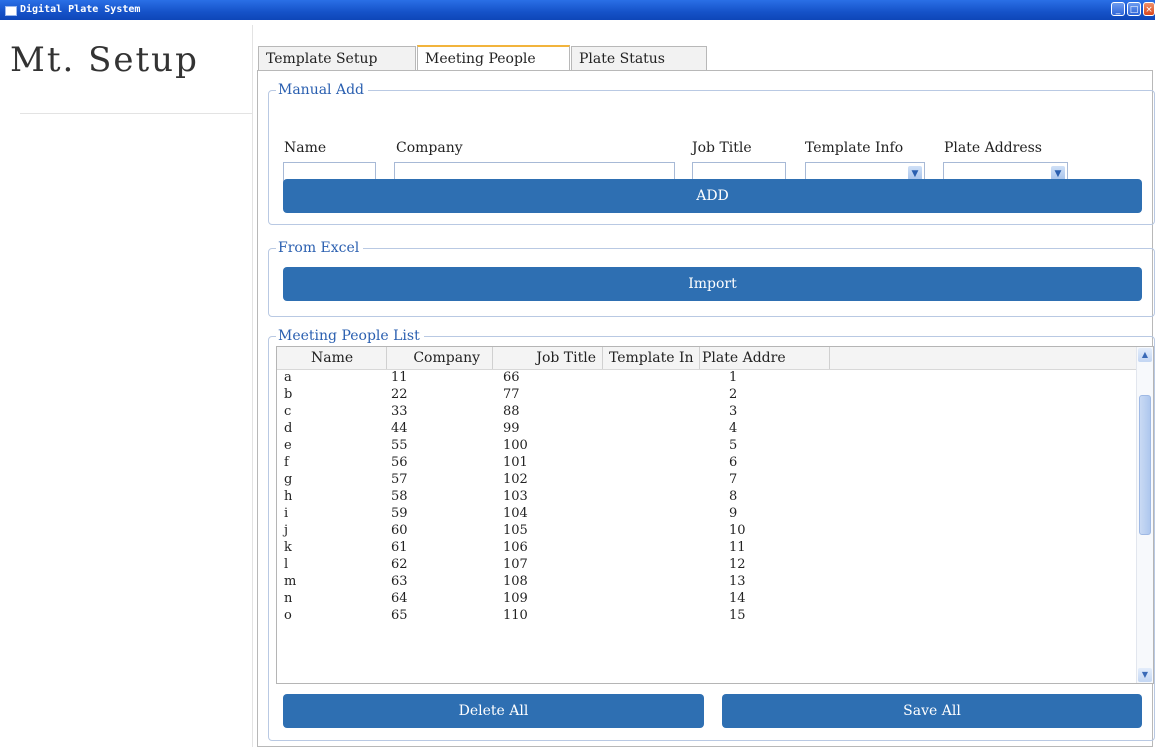  I want to click on minimize-button: _, so click(1118, 9).